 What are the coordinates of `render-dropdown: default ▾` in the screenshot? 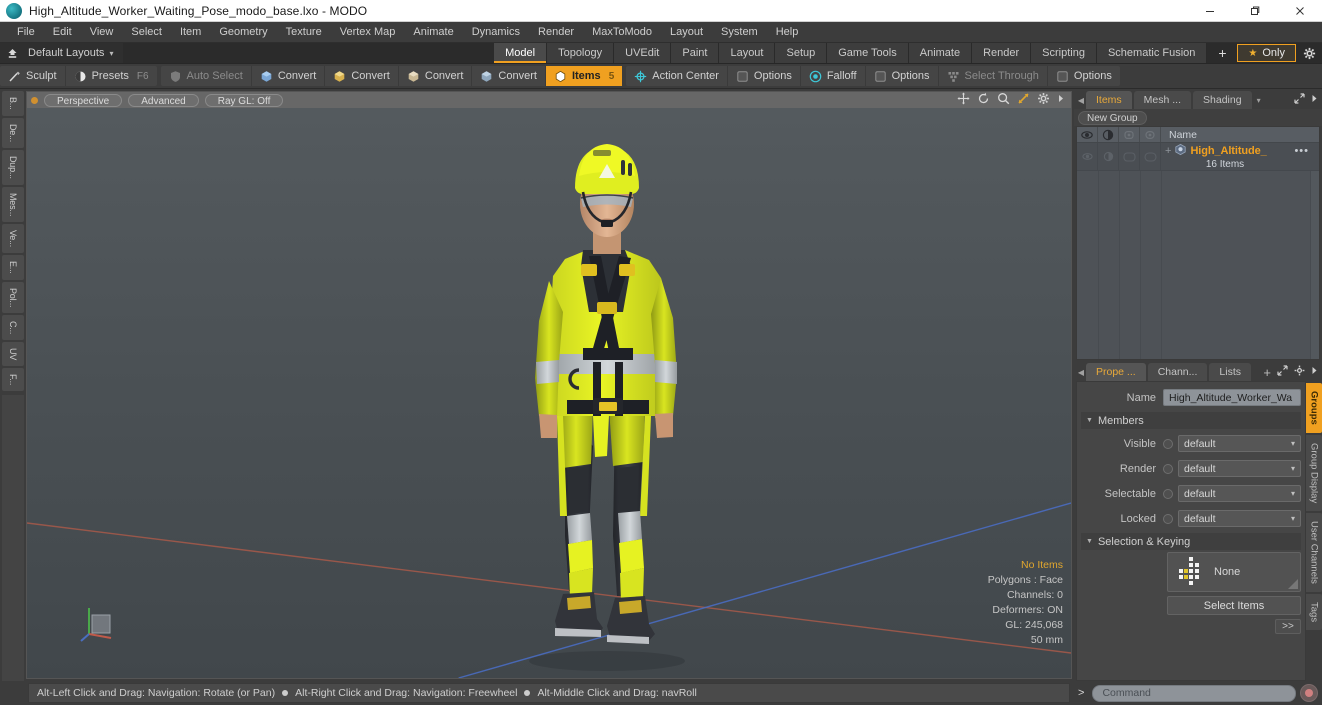 It's located at (1239, 468).